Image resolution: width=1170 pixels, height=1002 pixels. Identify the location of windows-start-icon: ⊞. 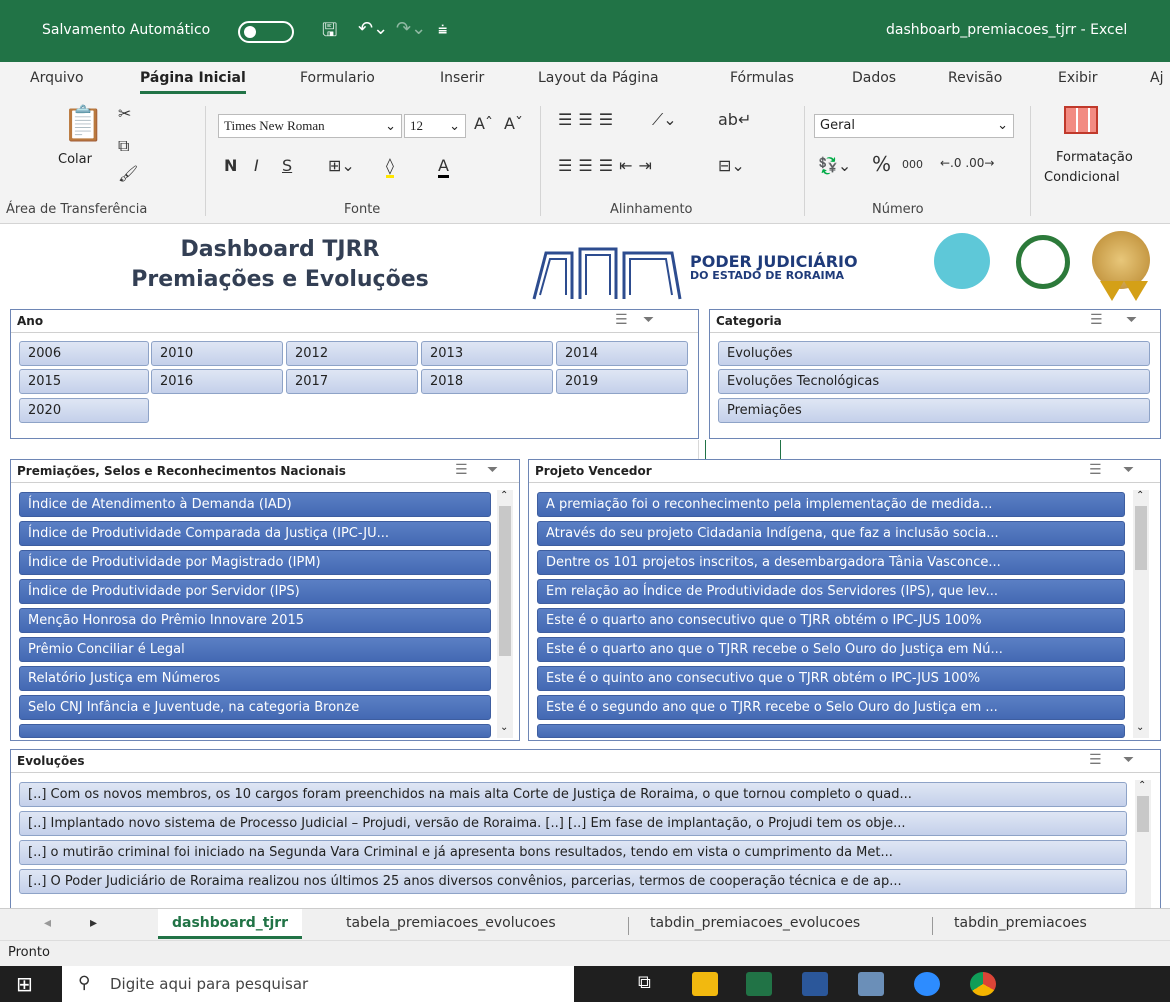
(24, 984).